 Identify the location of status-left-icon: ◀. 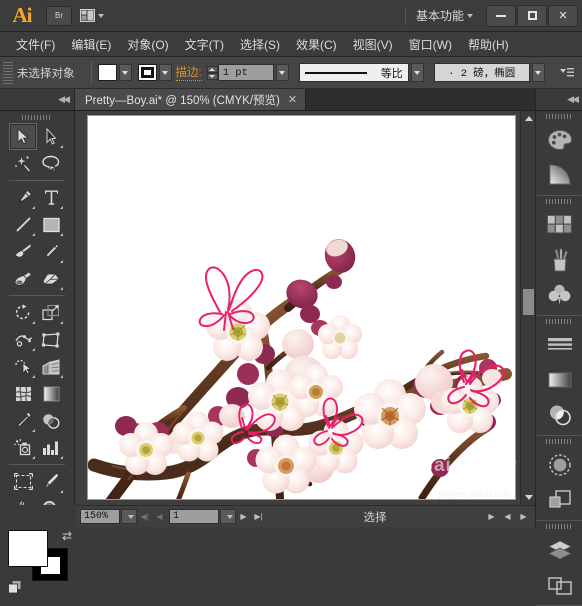
(507, 516).